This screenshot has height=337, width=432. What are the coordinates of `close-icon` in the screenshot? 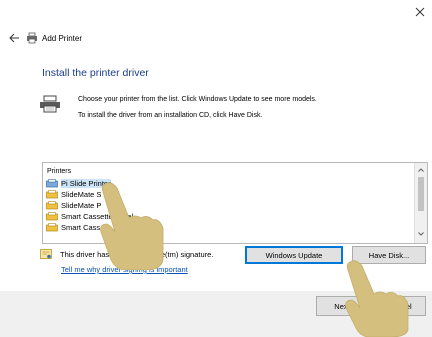 It's located at (420, 12).